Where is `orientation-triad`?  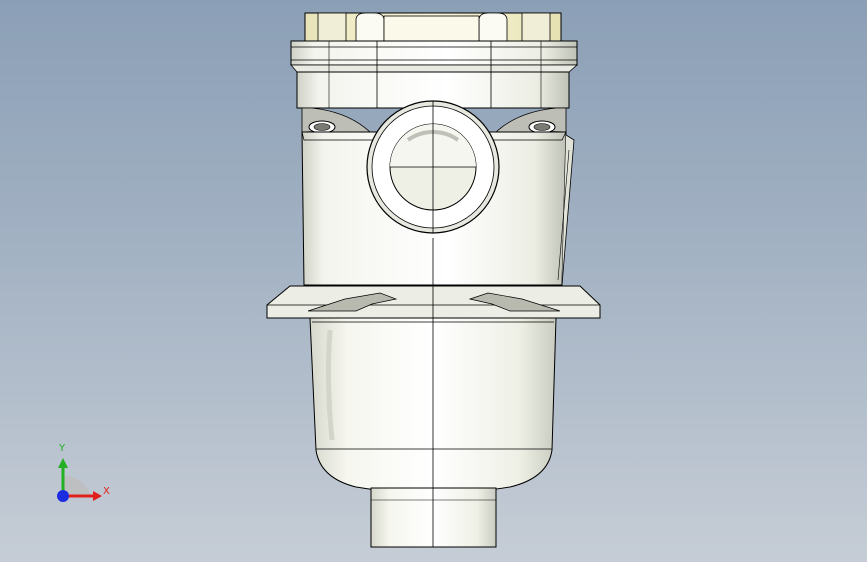 orientation-triad is located at coordinates (79, 480).